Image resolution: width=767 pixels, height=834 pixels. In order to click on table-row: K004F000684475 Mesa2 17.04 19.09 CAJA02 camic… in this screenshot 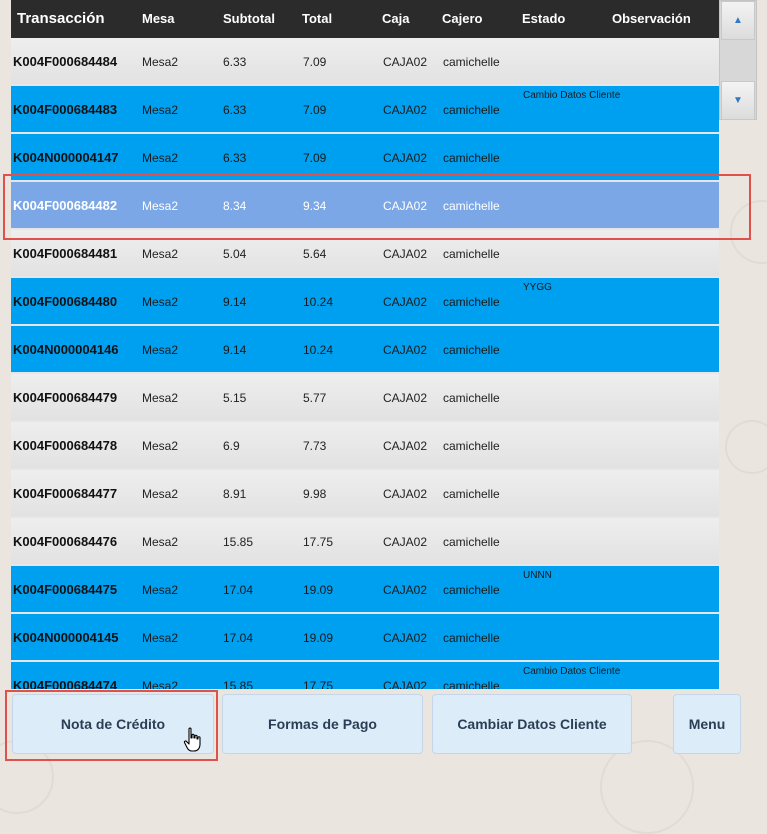, I will do `click(365, 589)`.